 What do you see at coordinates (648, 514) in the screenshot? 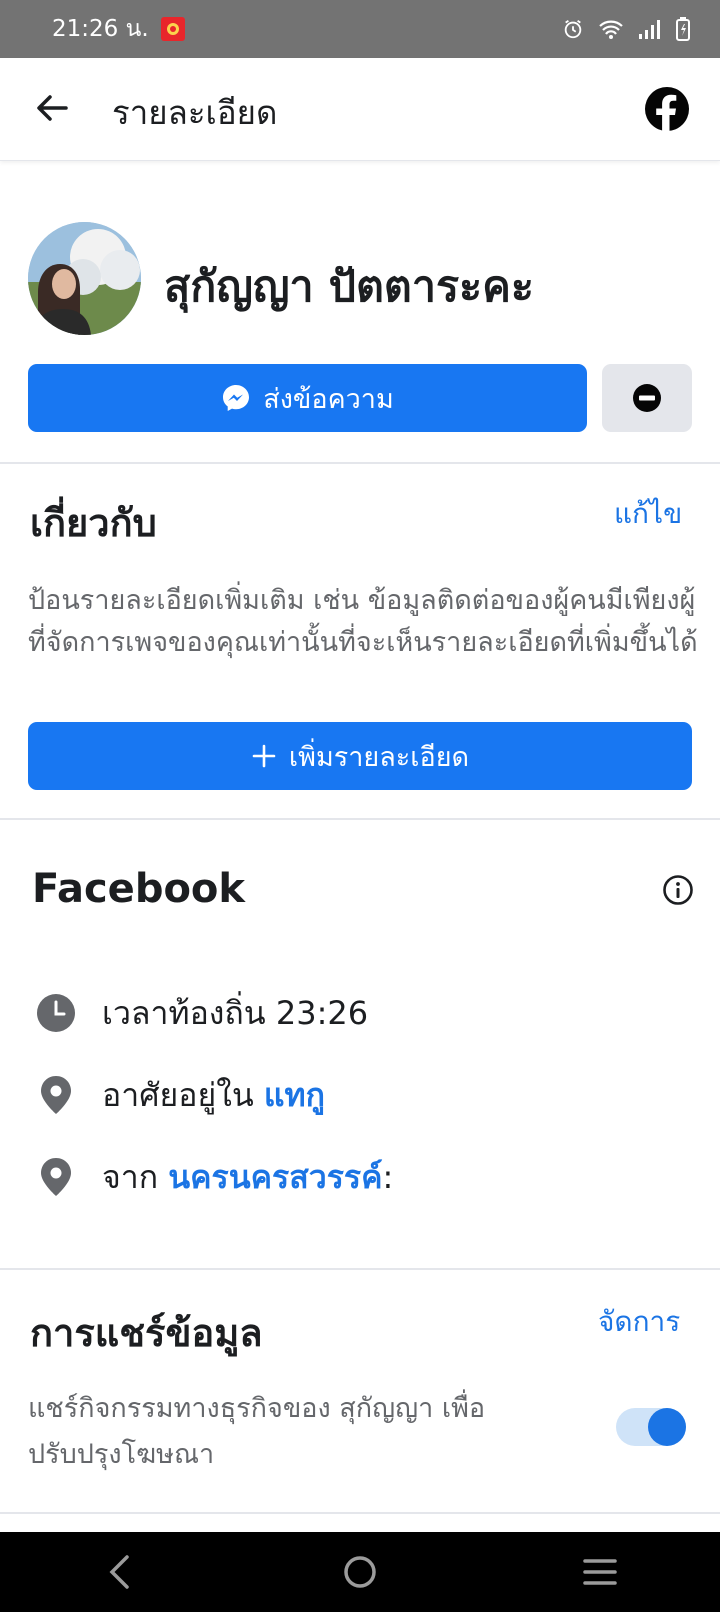
I see `about-edit-link: แก้ไข` at bounding box center [648, 514].